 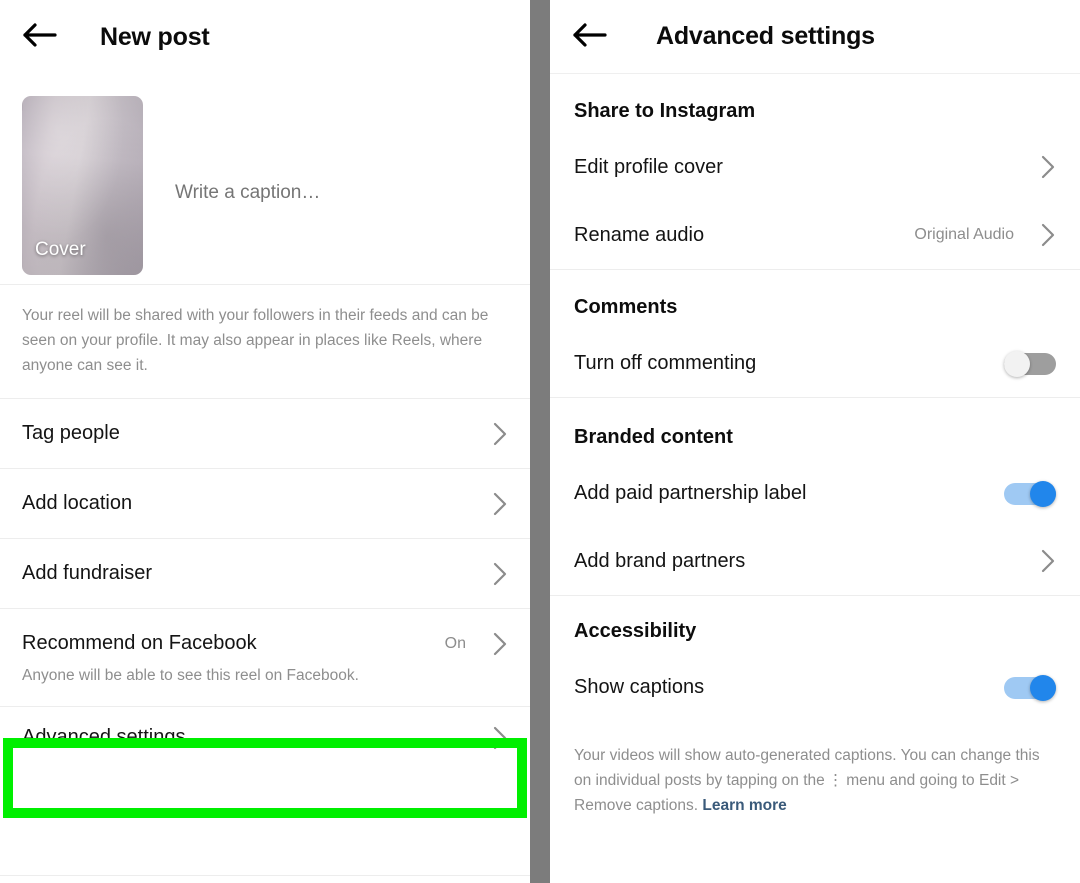 I want to click on row-label: Tag people, so click(x=71, y=433).